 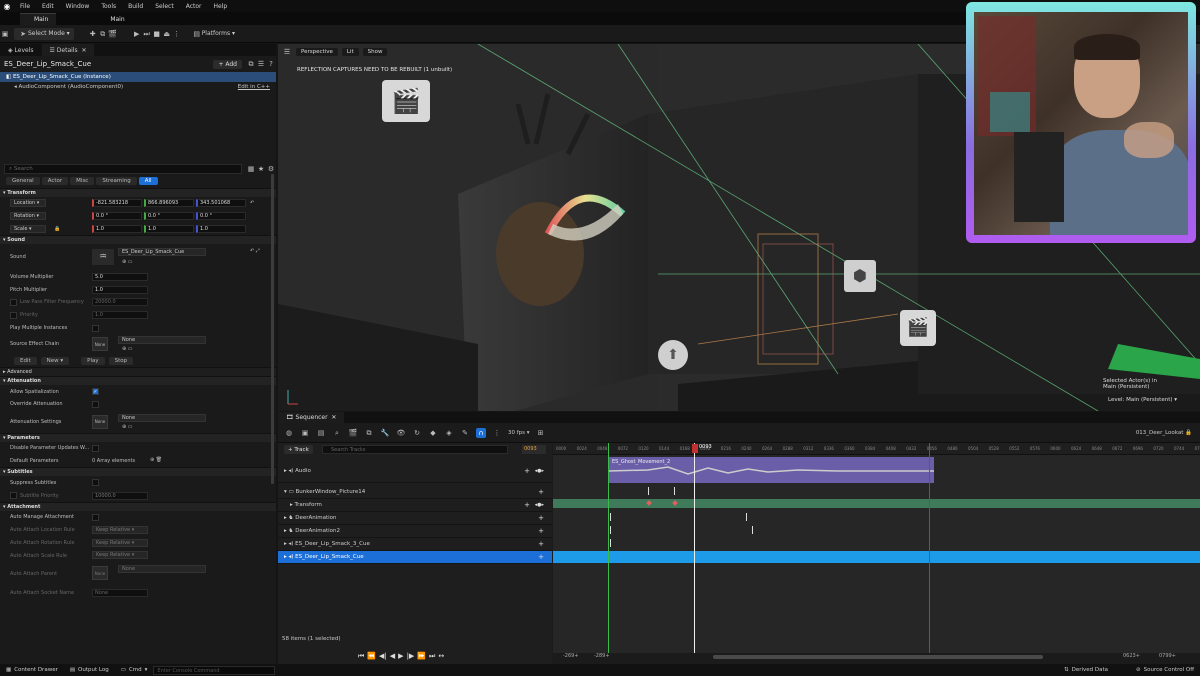 I want to click on override-attenuation-checkbox, so click(x=95, y=404).